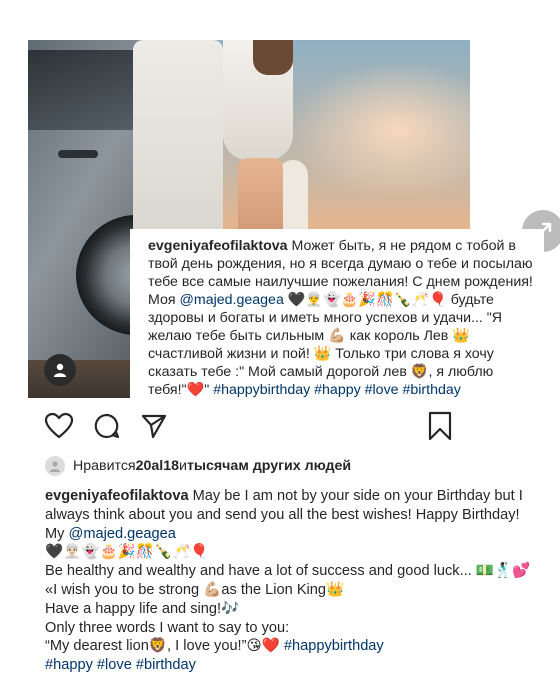  Describe the element at coordinates (122, 534) in the screenshot. I see `caption-mention: @majed.geagea` at that location.